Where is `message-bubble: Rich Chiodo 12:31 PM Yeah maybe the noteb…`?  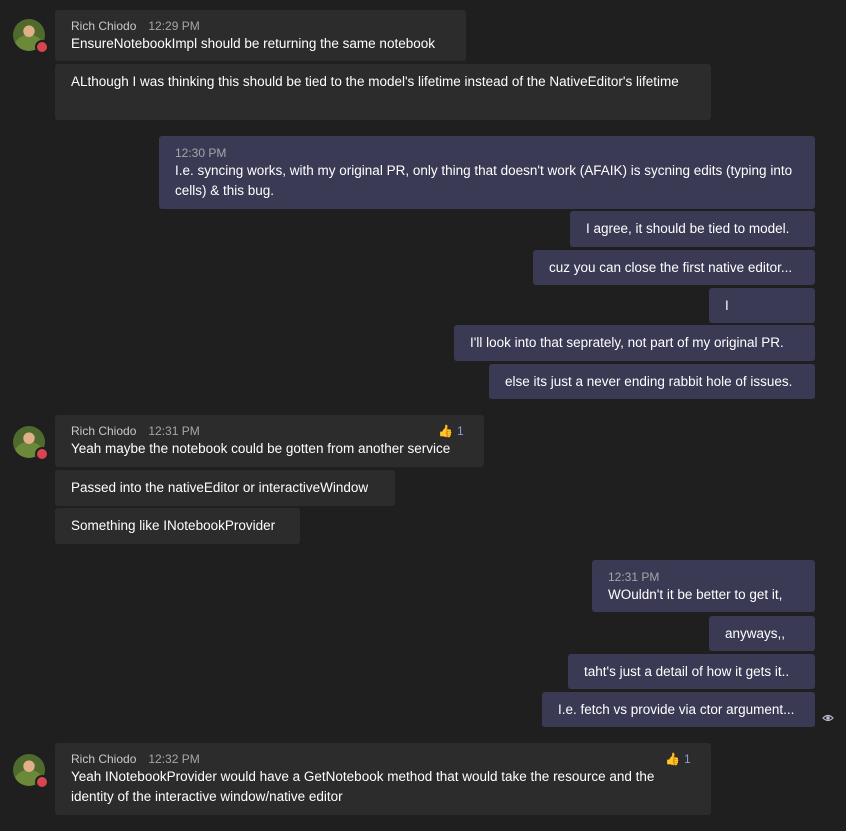
message-bubble: Rich Chiodo 12:31 PM Yeah maybe the noteb… is located at coordinates (269, 441).